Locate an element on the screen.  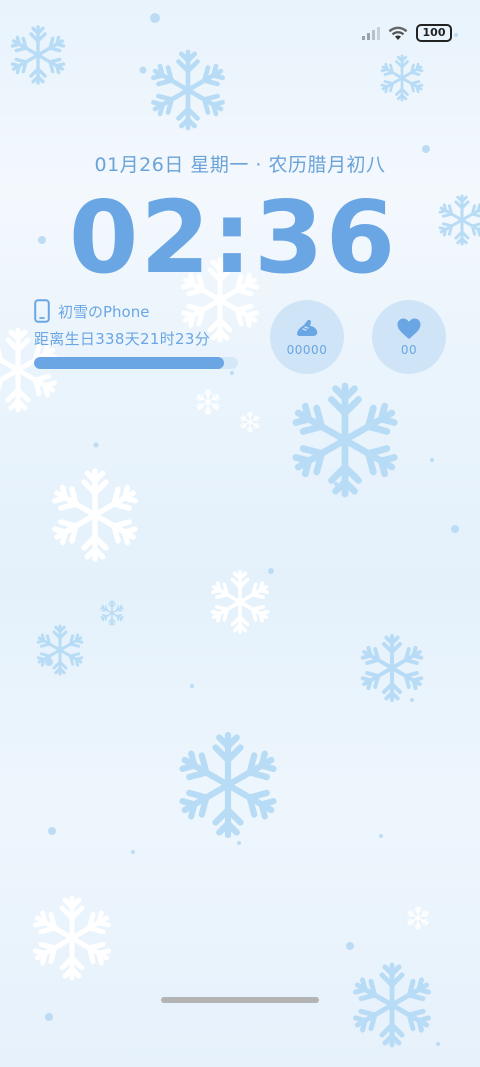
phone-icon is located at coordinates (42, 311).